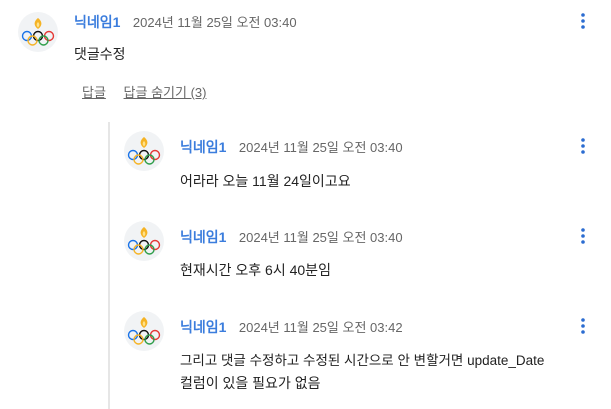 This screenshot has height=409, width=611. What do you see at coordinates (250, 383) in the screenshot?
I see `reply-text-line: 컬럼이 있을 필요가 없음` at bounding box center [250, 383].